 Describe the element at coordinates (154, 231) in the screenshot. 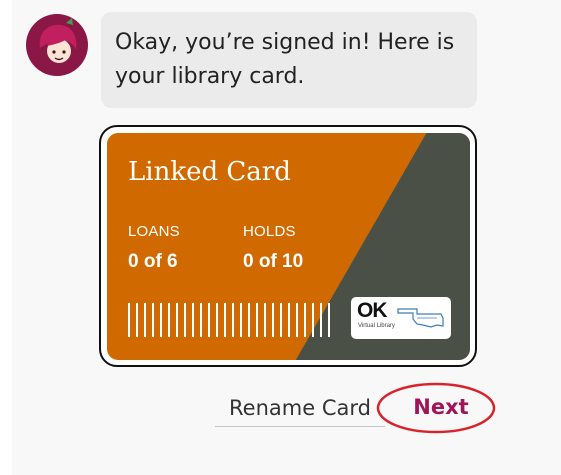

I see `loans-label: LOANS` at that location.